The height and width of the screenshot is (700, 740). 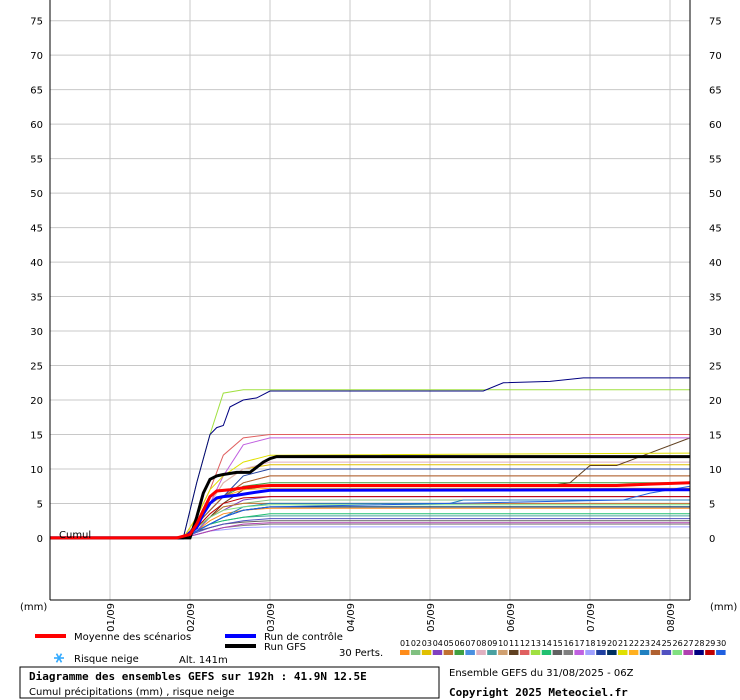 What do you see at coordinates (591, 617) in the screenshot?
I see `x-tick-label: 07/09` at bounding box center [591, 617].